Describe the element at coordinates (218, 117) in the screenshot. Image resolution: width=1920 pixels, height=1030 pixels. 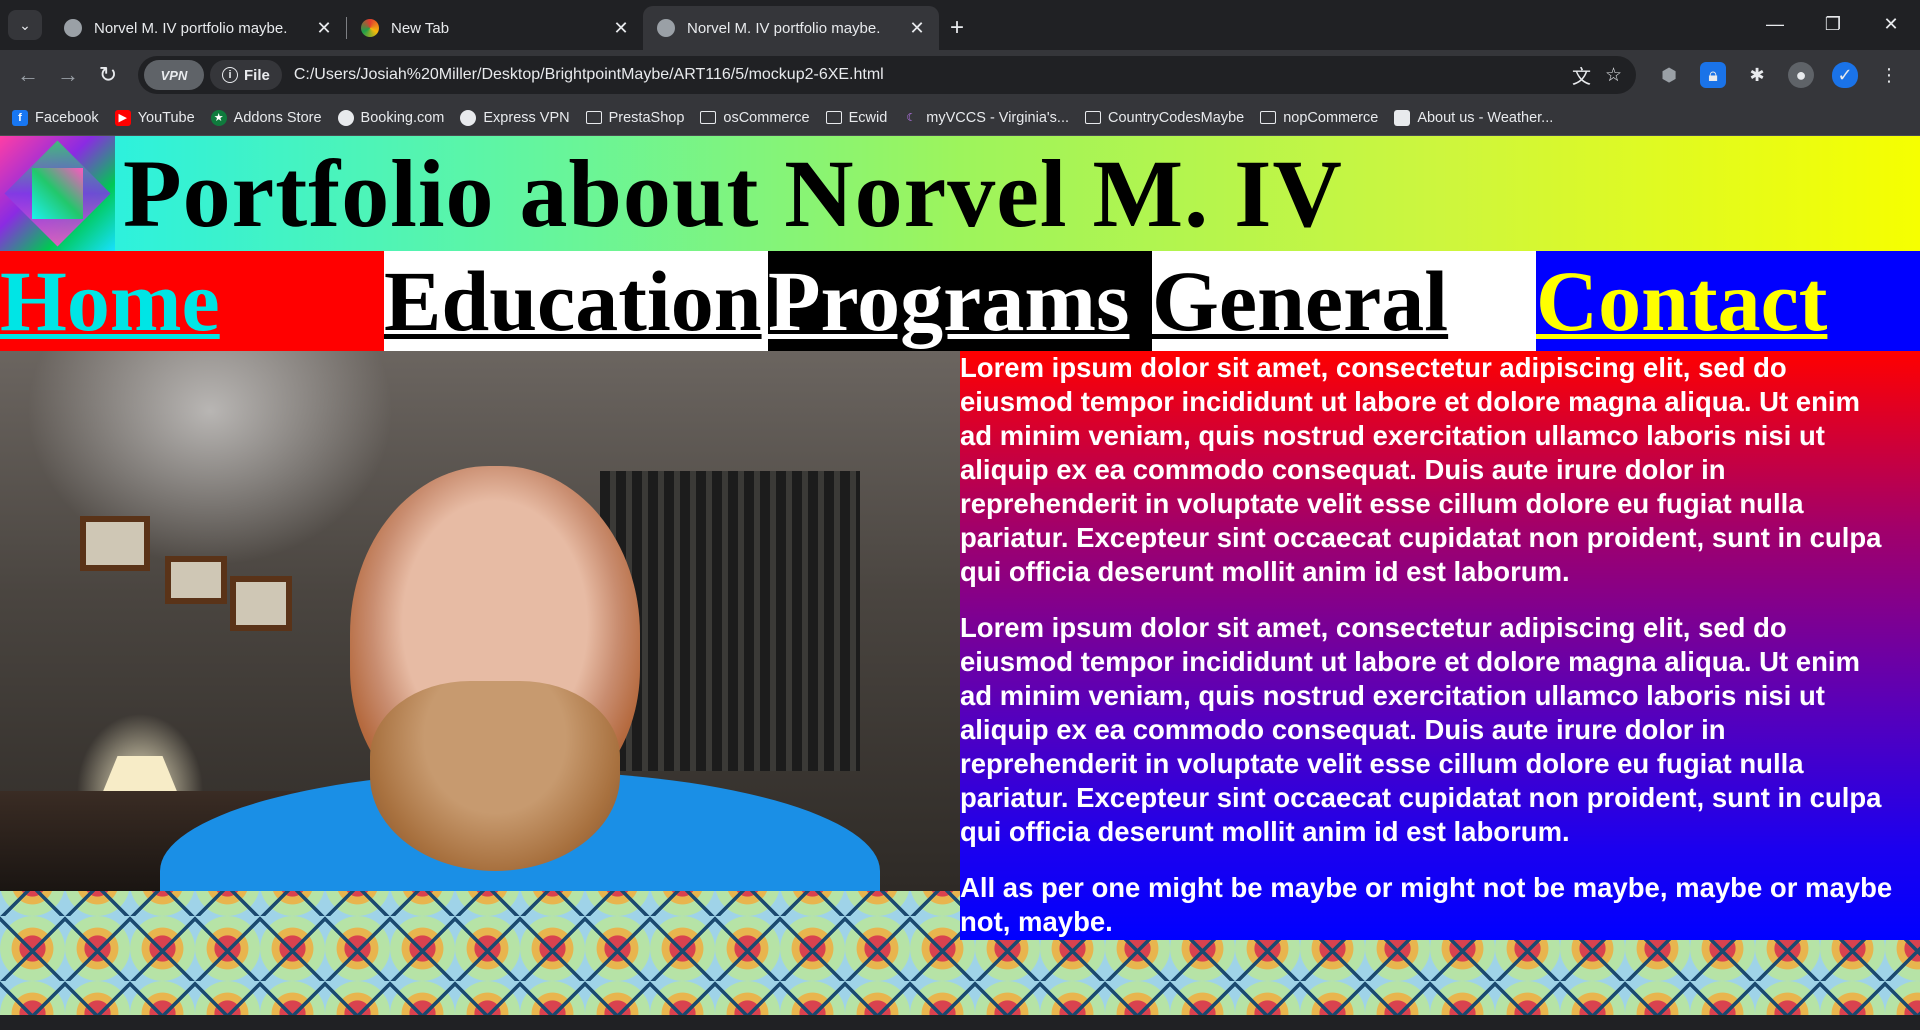
I see `addons-icon: ★` at that location.